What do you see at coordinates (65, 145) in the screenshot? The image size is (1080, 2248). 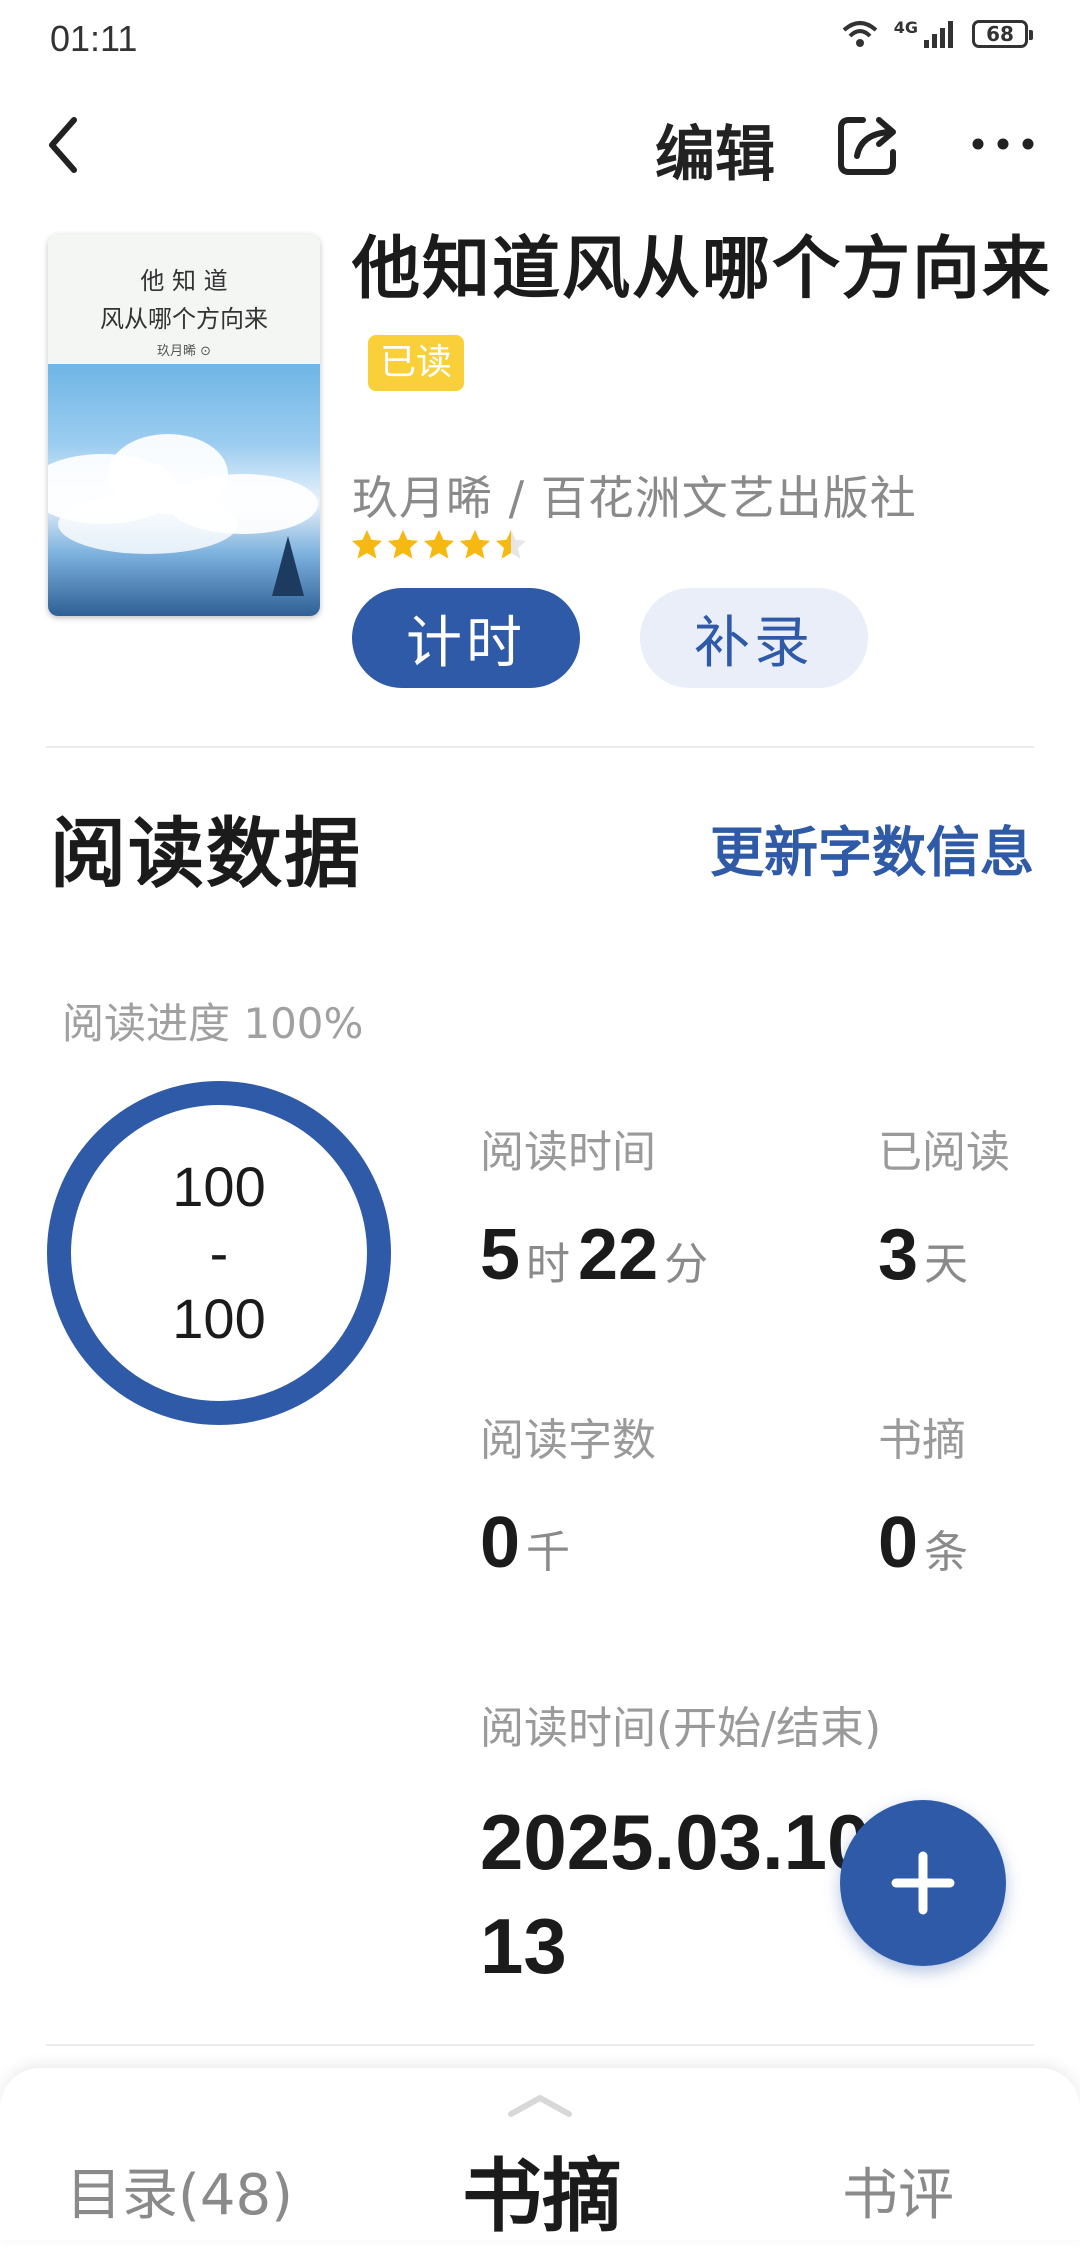 I see `back-button` at bounding box center [65, 145].